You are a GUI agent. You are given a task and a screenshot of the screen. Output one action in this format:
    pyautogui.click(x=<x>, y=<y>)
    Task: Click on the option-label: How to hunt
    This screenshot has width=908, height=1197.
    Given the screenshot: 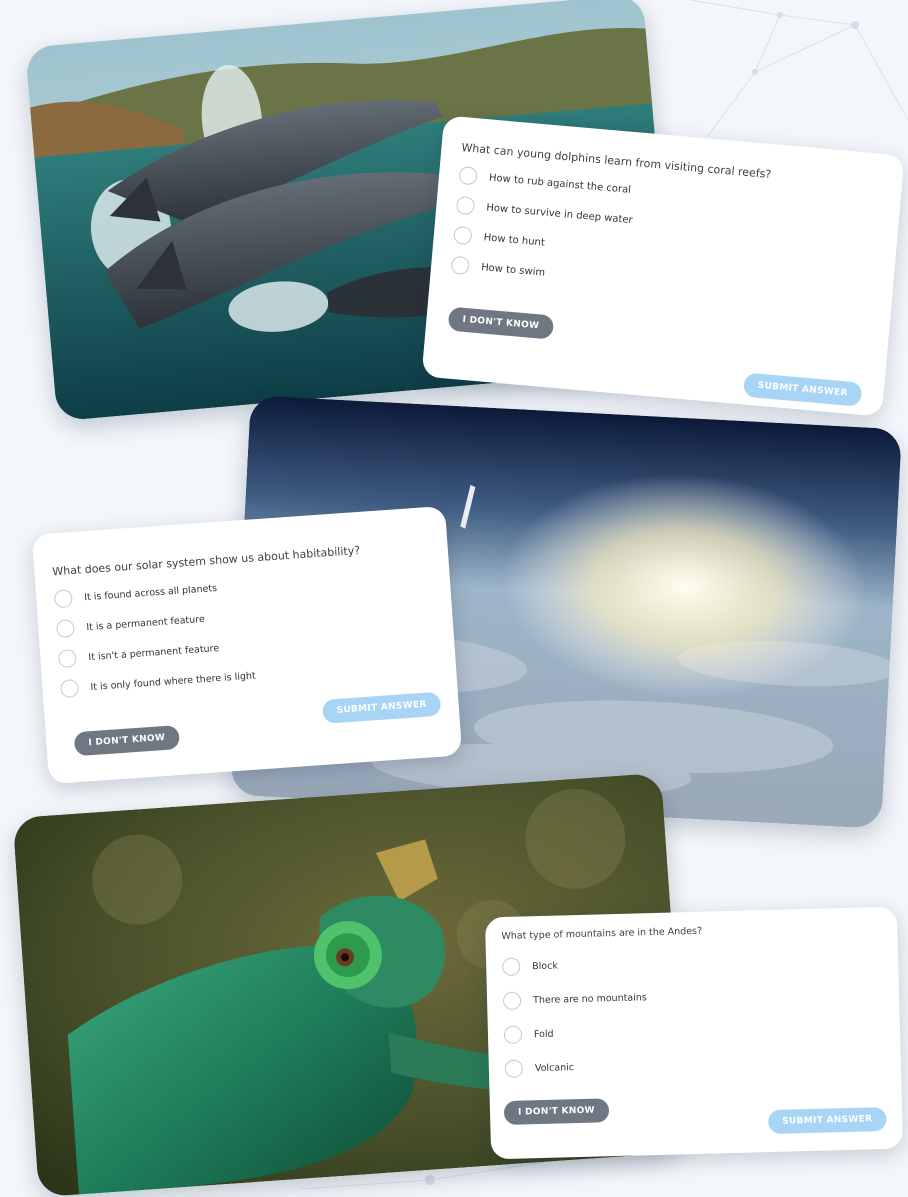 What is the action you would take?
    pyautogui.click(x=514, y=240)
    